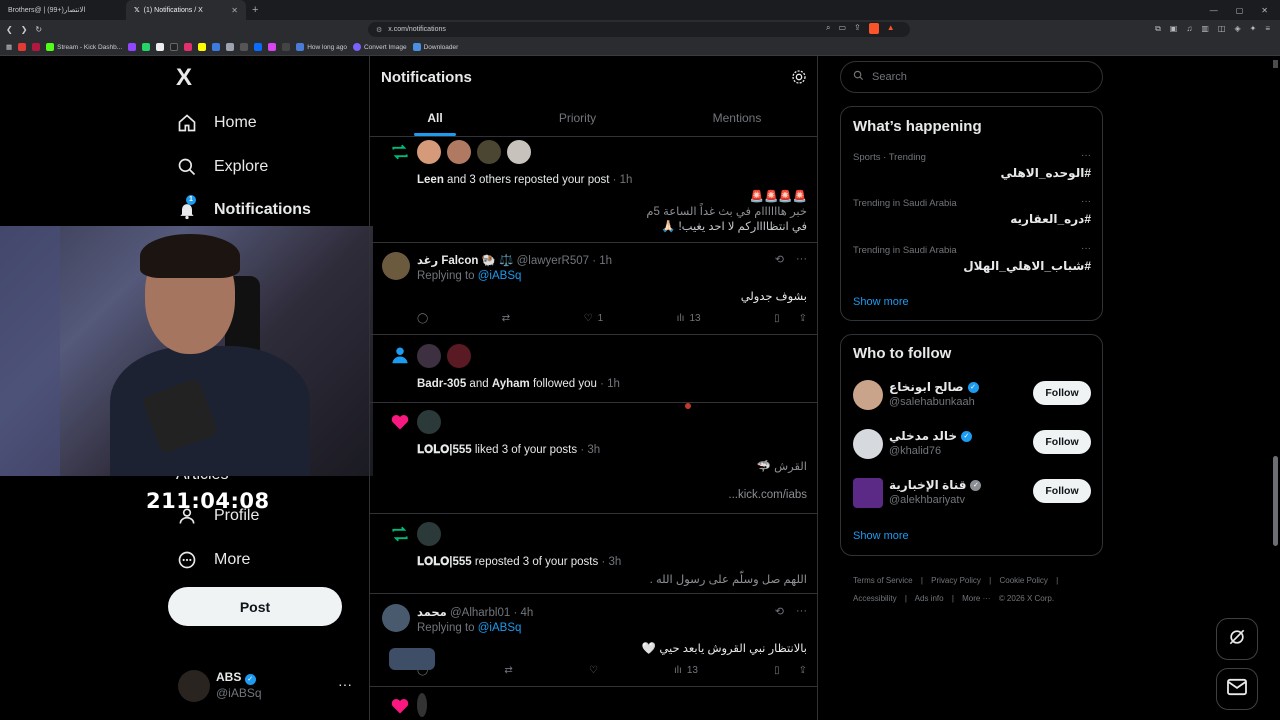  I want to click on nav-notifications: 1 Notifications, so click(243, 208).